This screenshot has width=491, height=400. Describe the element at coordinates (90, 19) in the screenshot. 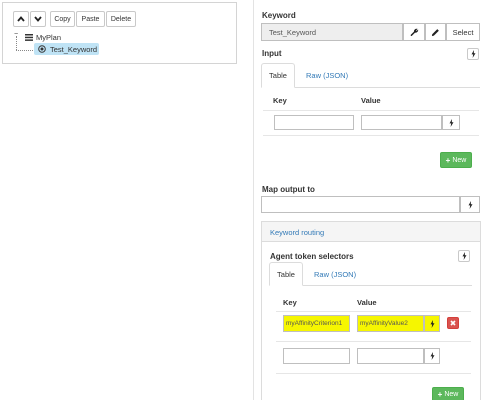

I see `paste-button: Paste` at that location.